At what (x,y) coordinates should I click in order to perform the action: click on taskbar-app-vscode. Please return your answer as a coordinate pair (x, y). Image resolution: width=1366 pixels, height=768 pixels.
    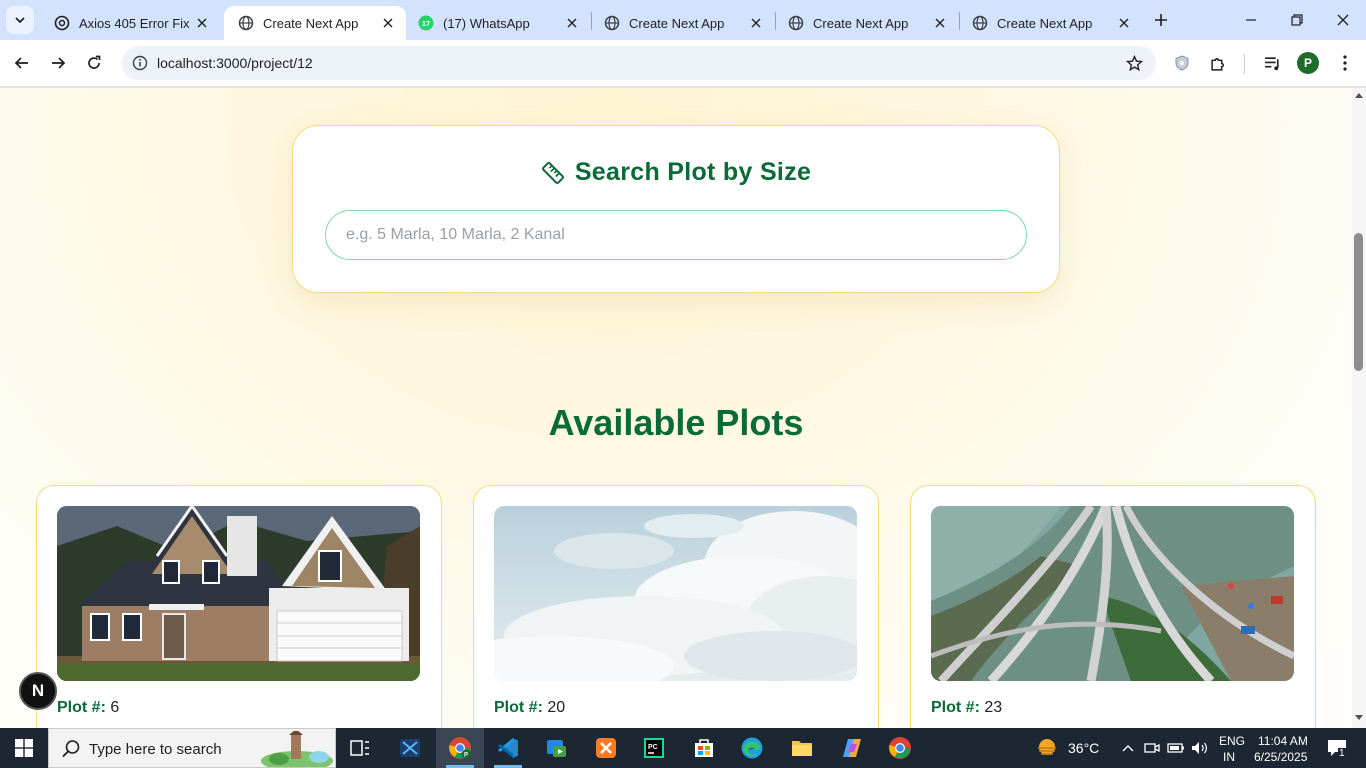
    Looking at the image, I should click on (508, 748).